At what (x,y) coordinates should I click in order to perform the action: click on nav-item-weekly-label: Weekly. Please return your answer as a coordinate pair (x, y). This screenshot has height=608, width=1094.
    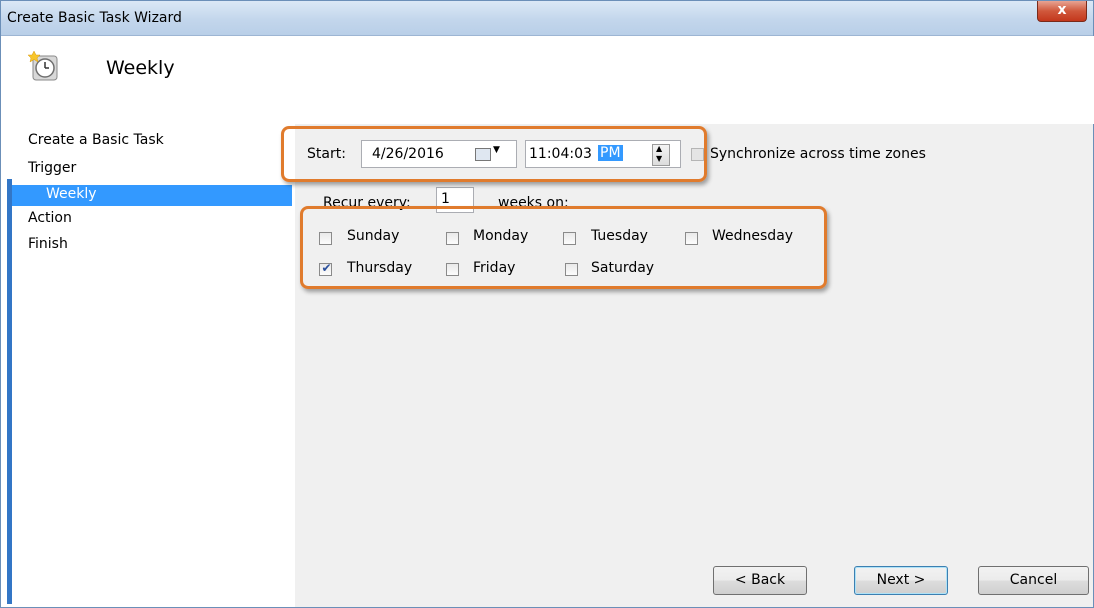
    Looking at the image, I should click on (71, 194).